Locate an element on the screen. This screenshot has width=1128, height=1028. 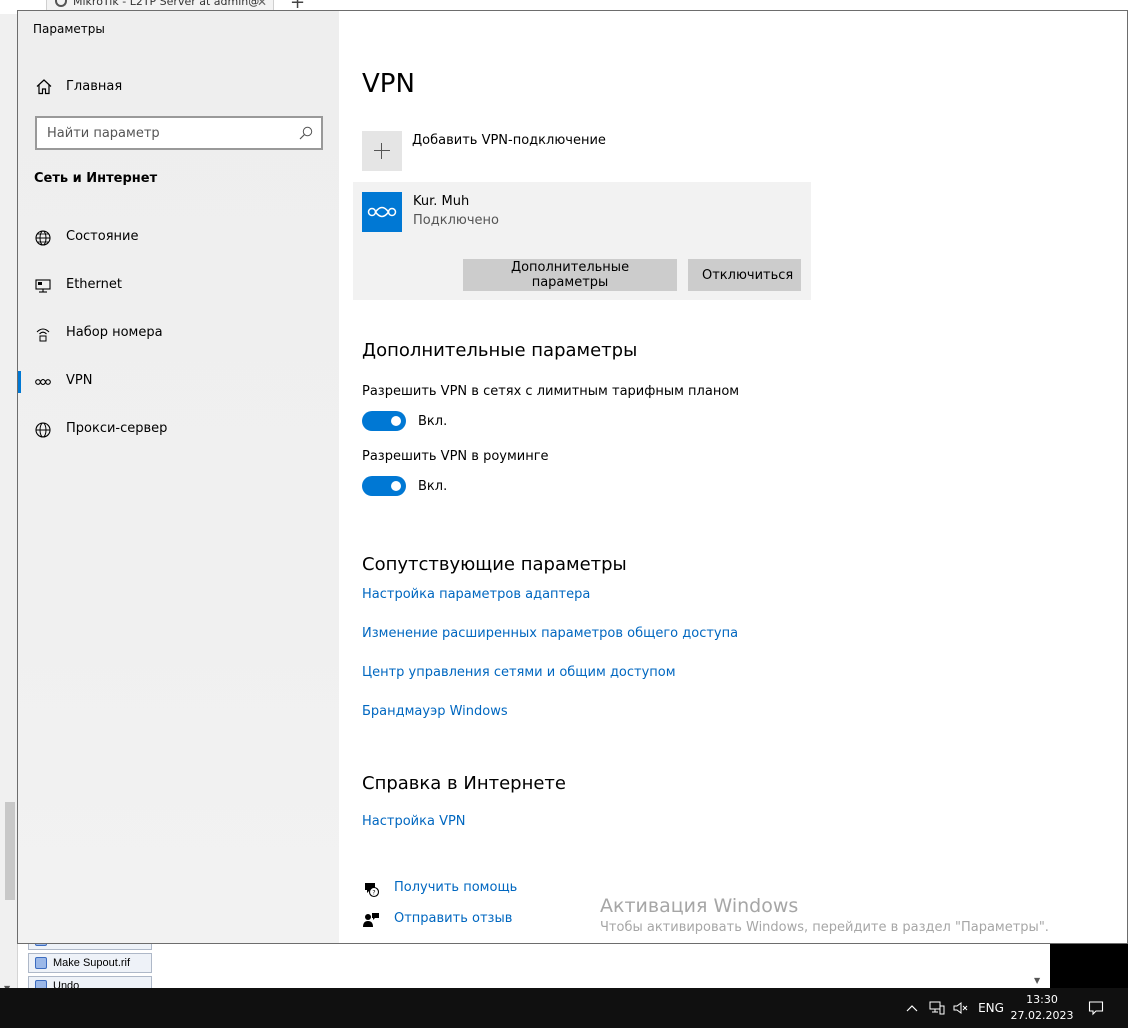
get-help-link: Получить помощь is located at coordinates (455, 887).